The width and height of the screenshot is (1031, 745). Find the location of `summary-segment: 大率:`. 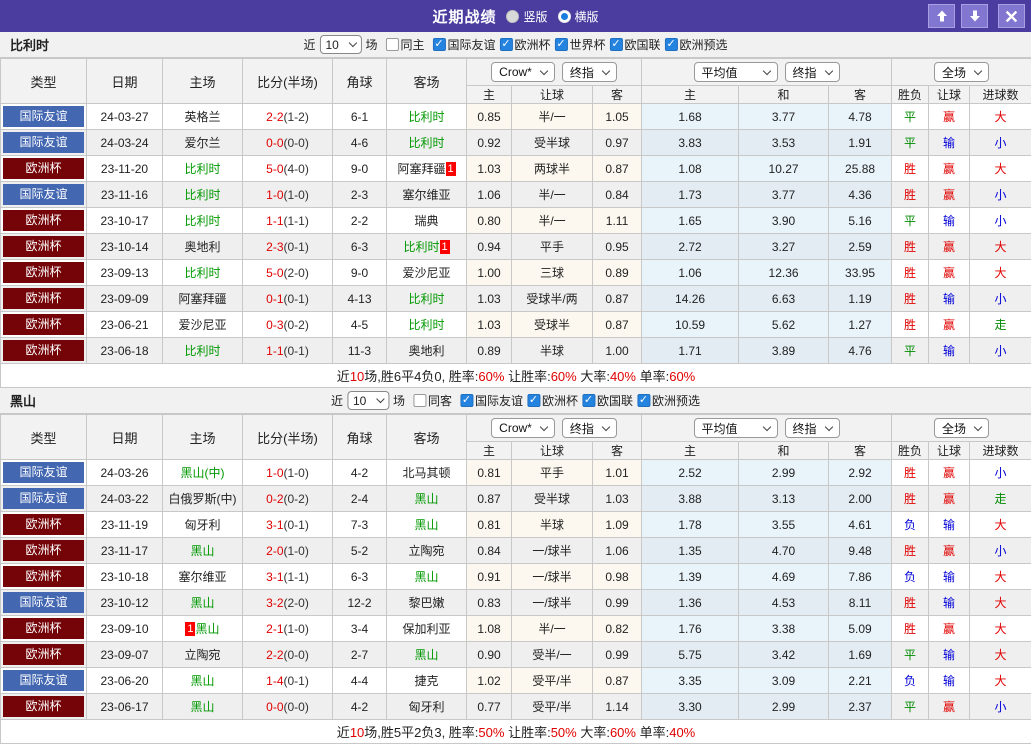

summary-segment: 大率: is located at coordinates (593, 732).